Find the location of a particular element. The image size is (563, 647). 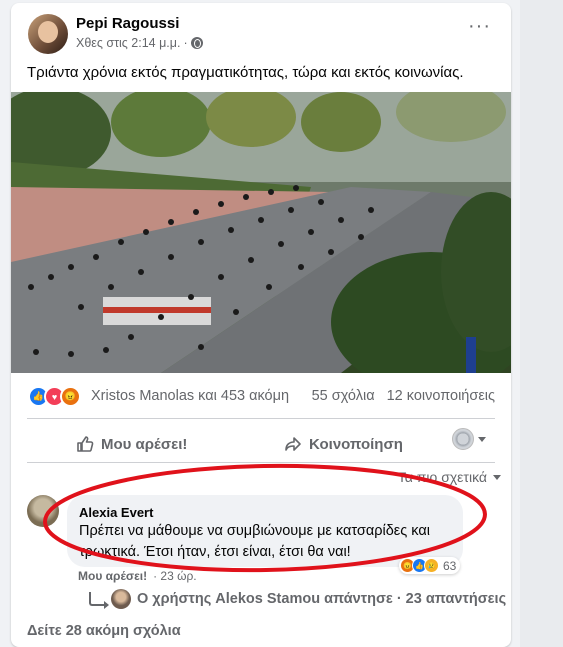

reply-arrow-icon is located at coordinates (99, 600).